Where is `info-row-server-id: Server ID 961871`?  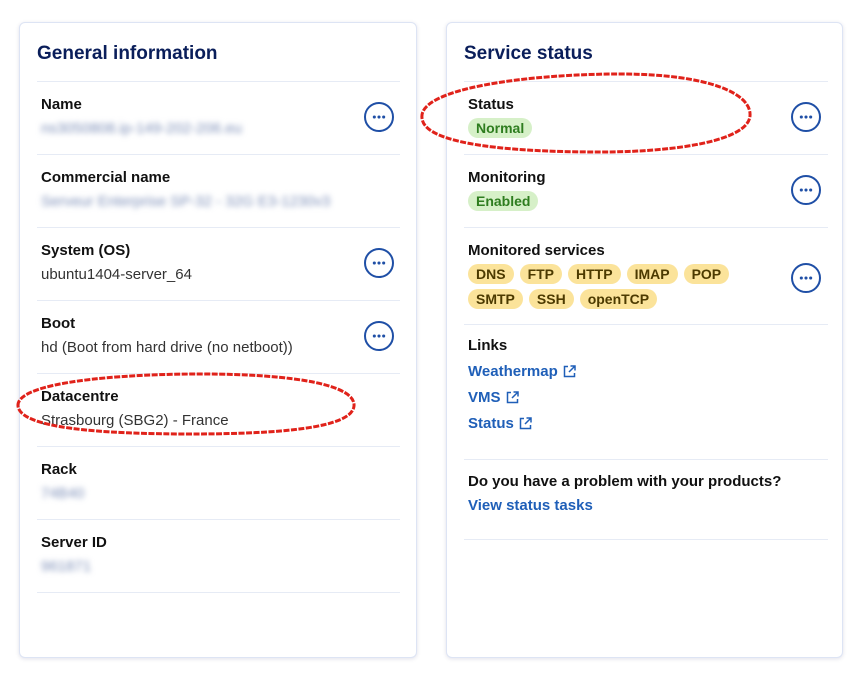 info-row-server-id: Server ID 961871 is located at coordinates (218, 556).